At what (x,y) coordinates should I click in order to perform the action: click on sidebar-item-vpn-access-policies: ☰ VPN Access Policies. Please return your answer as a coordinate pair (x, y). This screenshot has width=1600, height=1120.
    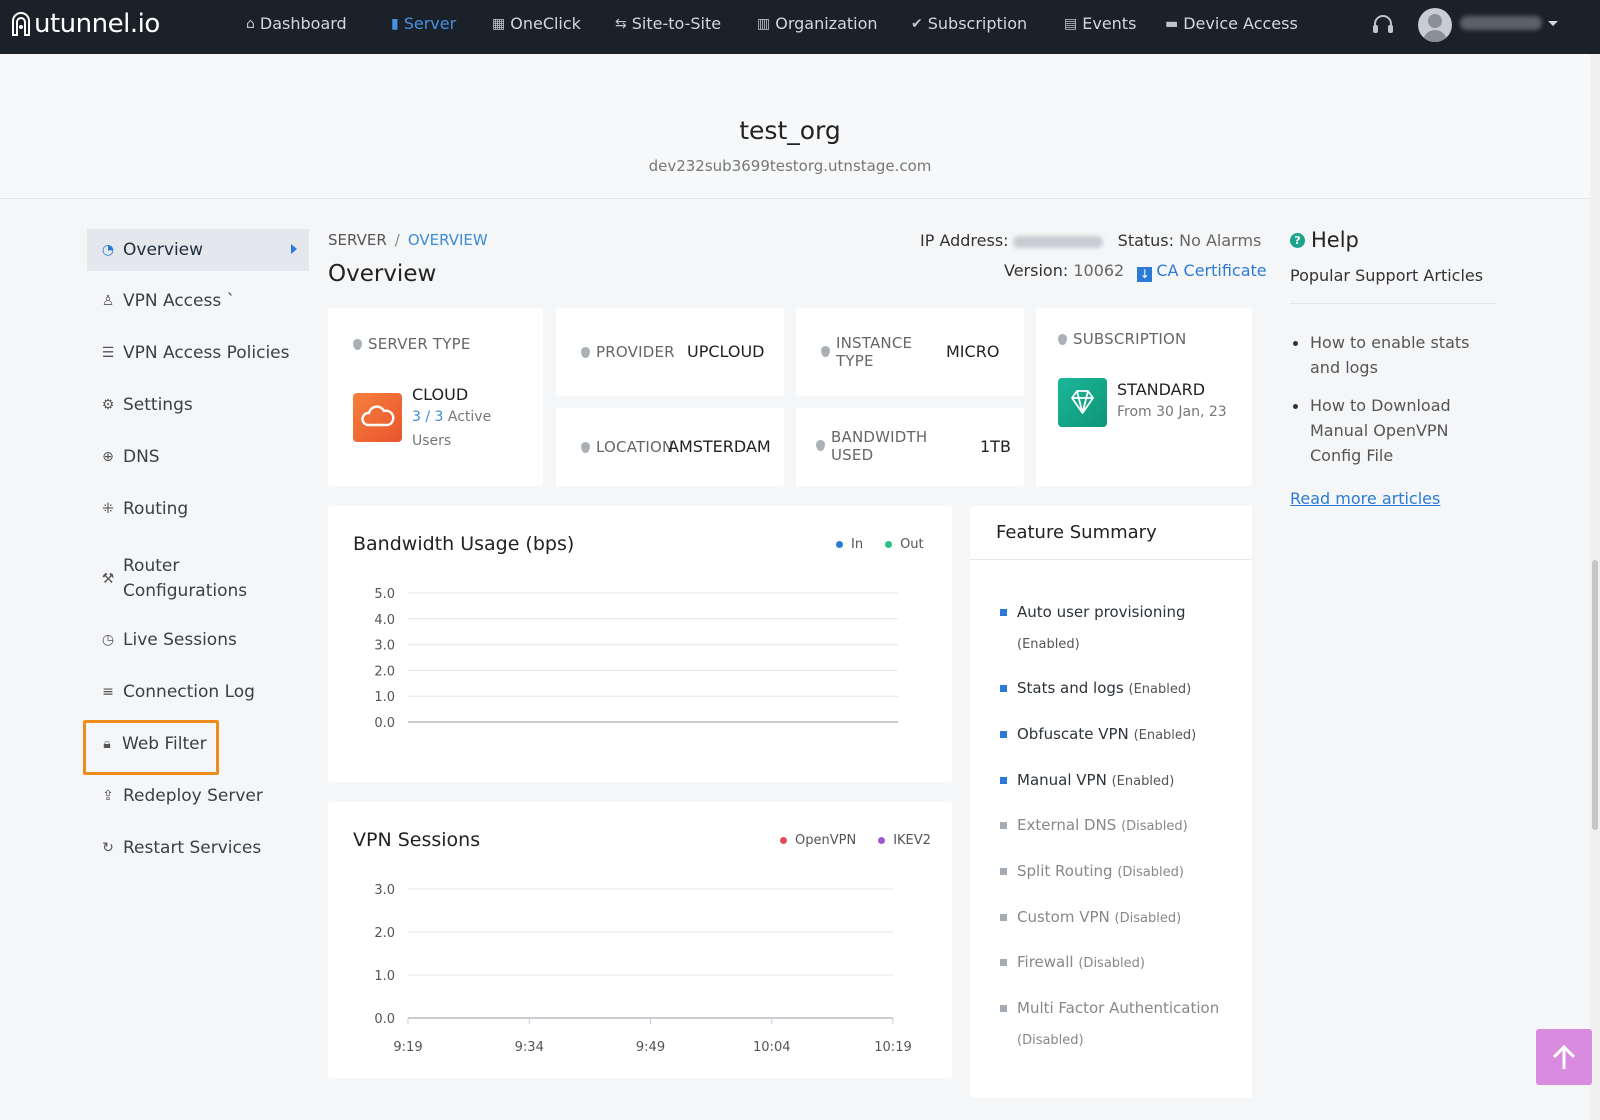
    Looking at the image, I should click on (198, 353).